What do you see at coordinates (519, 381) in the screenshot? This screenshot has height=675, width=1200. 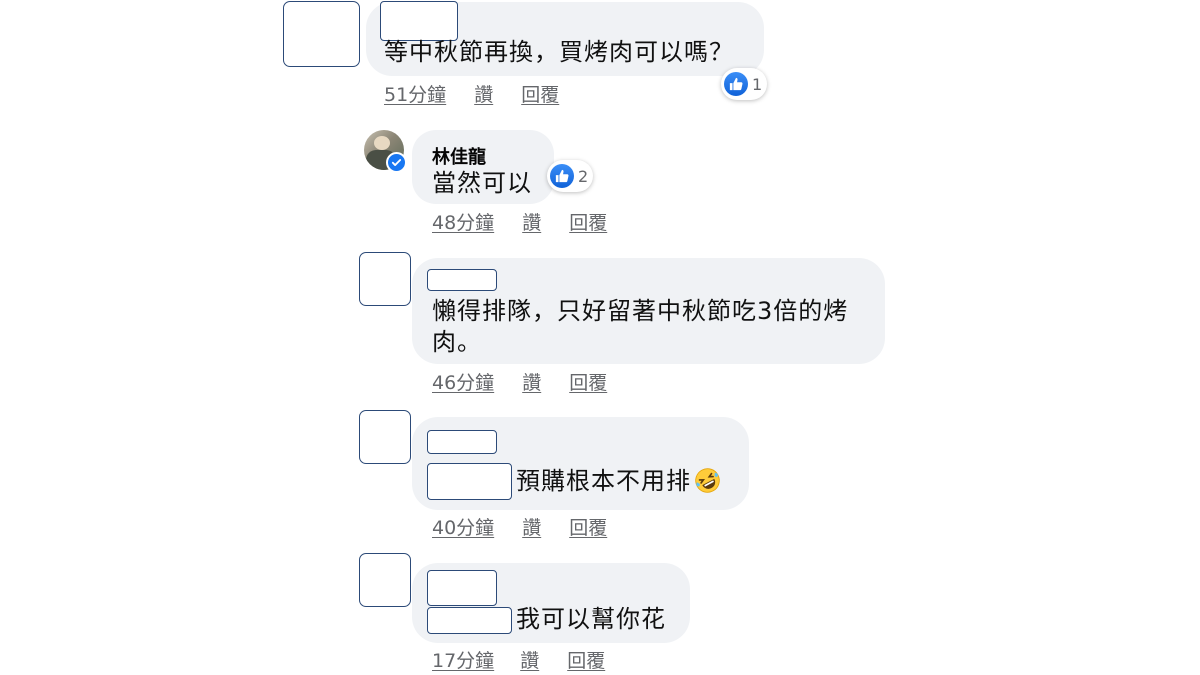 I see `comment-3-actions: 46分鐘 讚 回覆` at bounding box center [519, 381].